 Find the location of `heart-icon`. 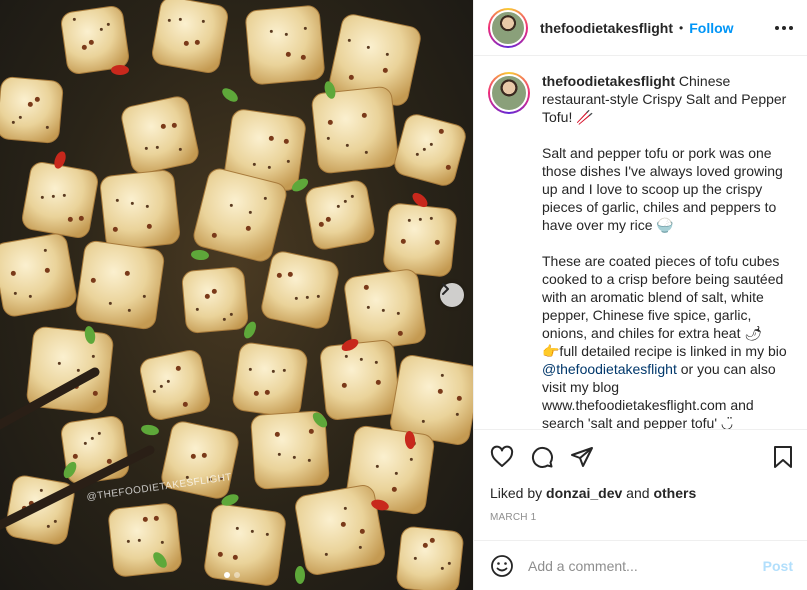

heart-icon is located at coordinates (502, 456).